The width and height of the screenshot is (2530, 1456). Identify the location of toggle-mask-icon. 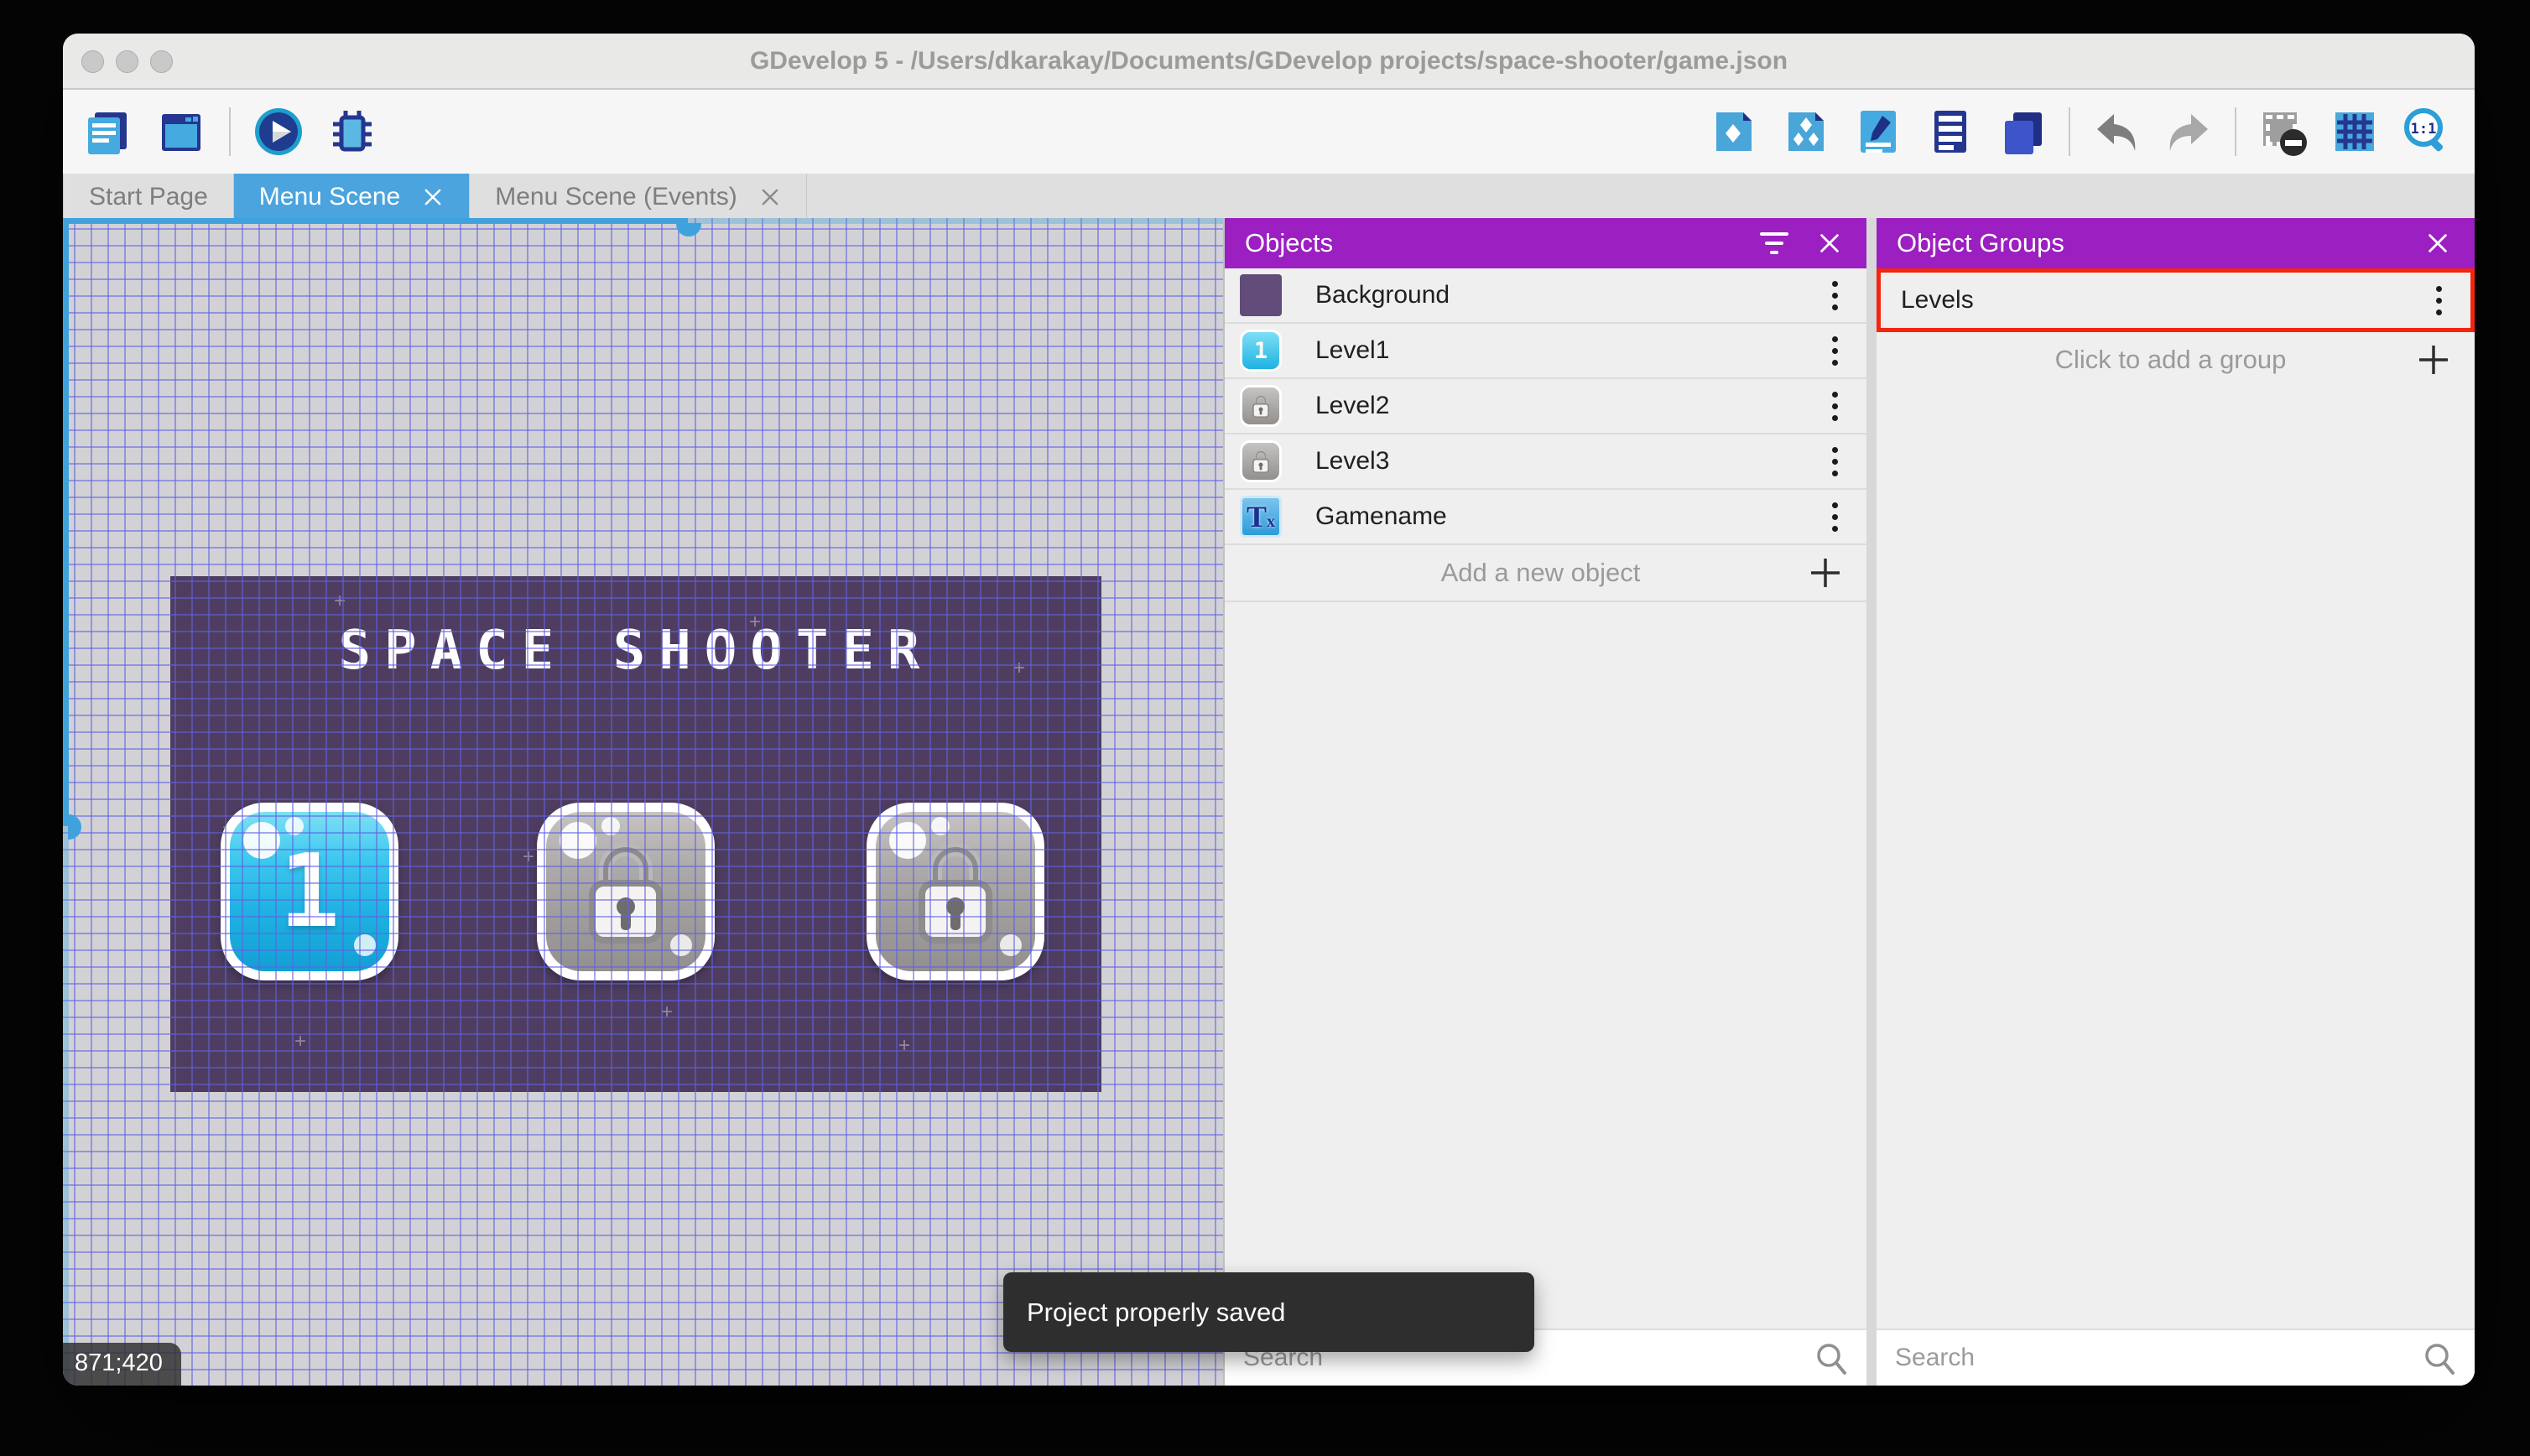
(2283, 132).